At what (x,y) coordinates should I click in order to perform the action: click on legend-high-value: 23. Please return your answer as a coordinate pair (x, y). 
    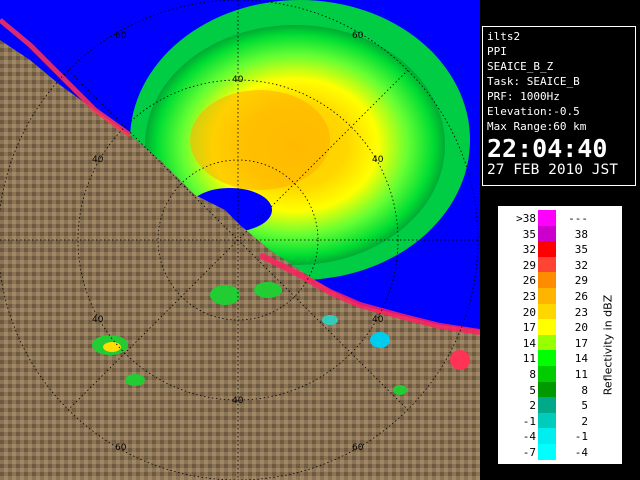
    Looking at the image, I should click on (581, 312).